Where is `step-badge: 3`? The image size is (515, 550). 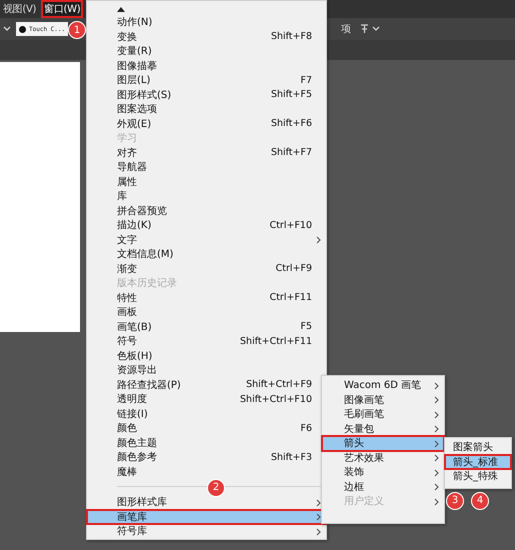 step-badge: 3 is located at coordinates (455, 501).